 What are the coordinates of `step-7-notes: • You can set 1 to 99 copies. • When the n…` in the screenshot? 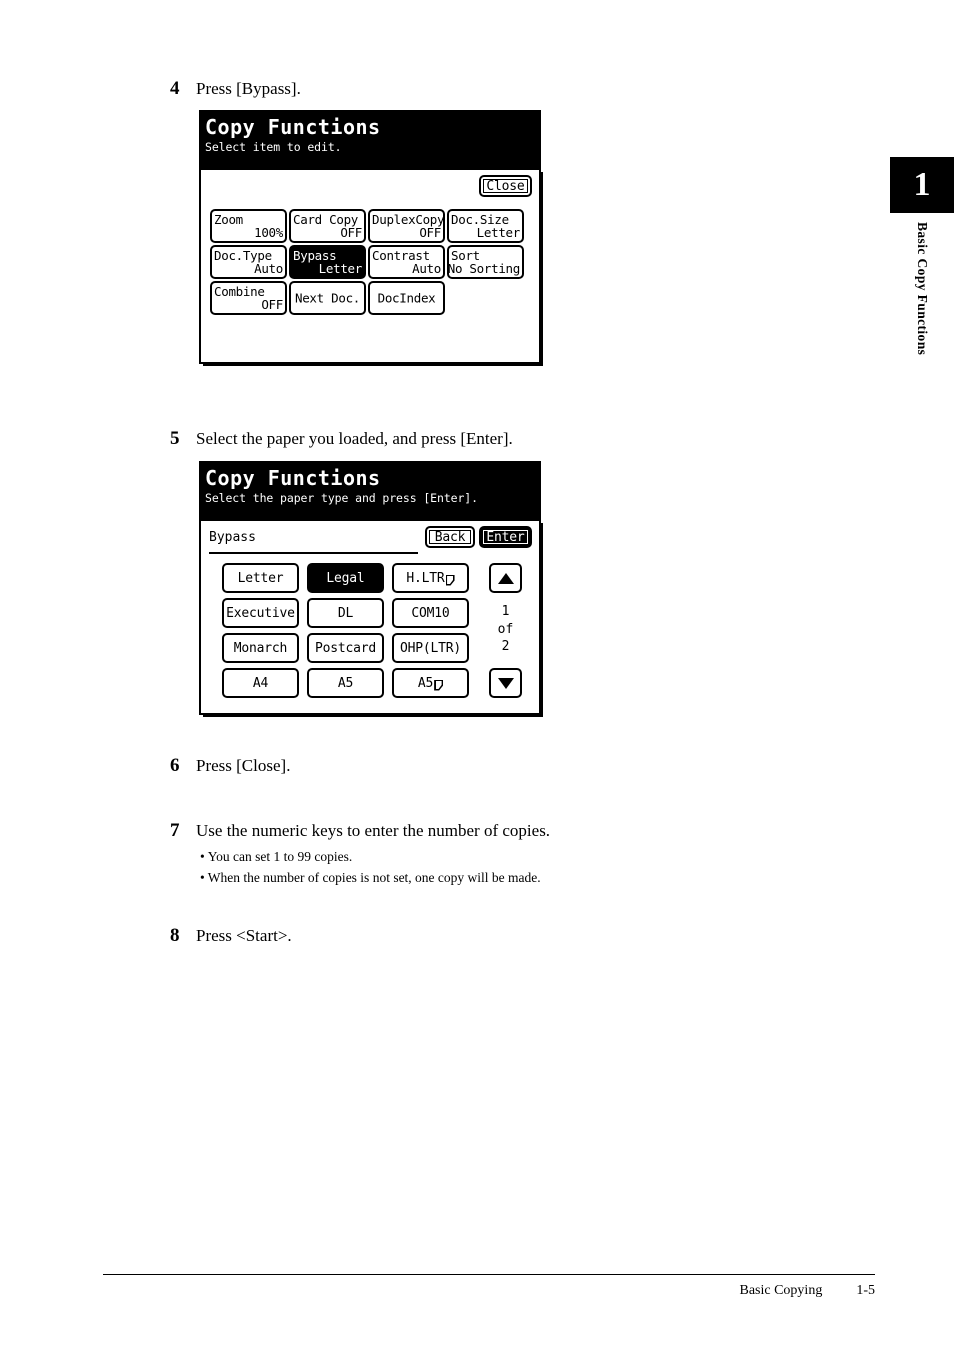 It's located at (370, 867).